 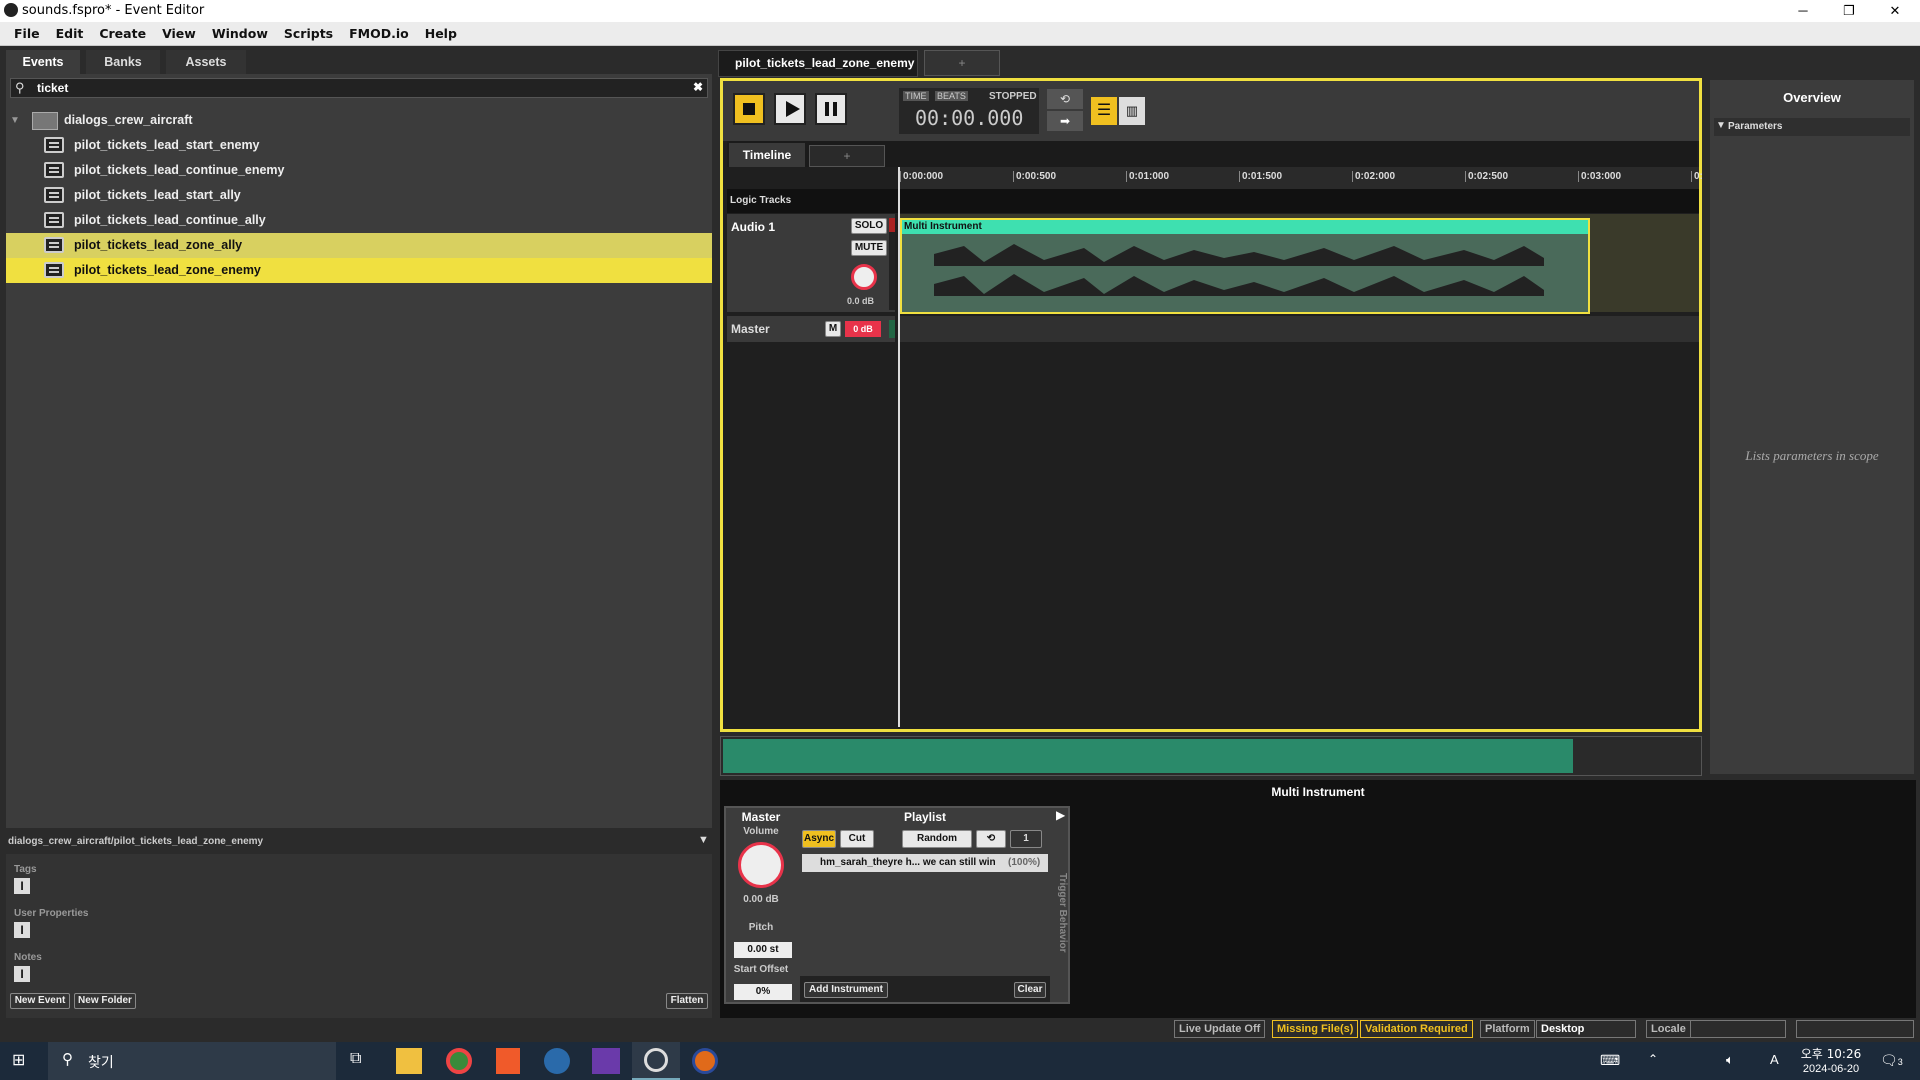 I want to click on expand-arrow-icon: ▼, so click(x=15, y=120).